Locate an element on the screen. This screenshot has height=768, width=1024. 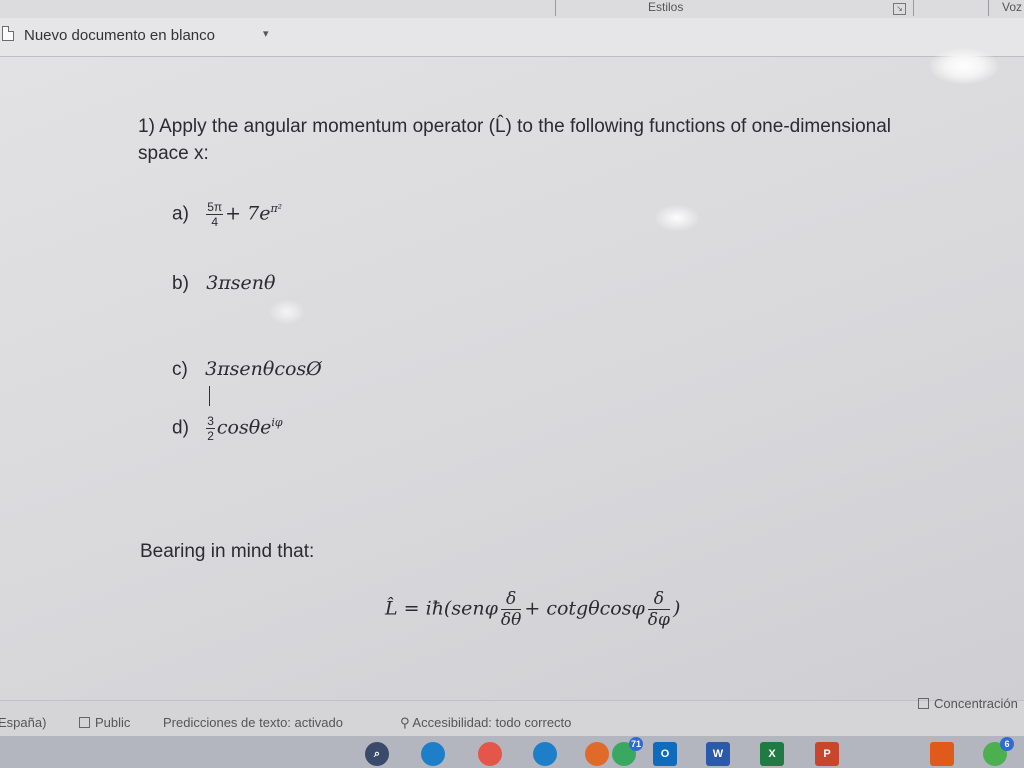
item-exponent: iφ is located at coordinates (277, 423).